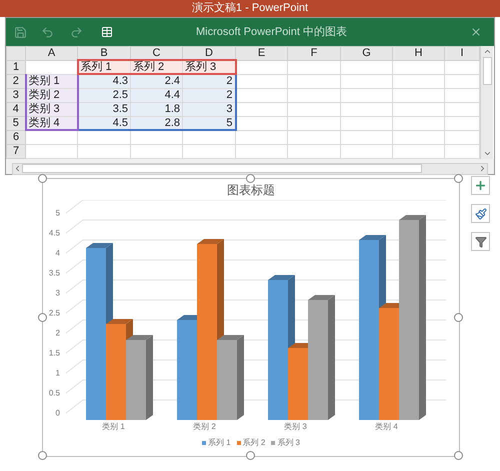  Describe the element at coordinates (54, 273) in the screenshot. I see `axis-tick-label: 3.5` at that location.